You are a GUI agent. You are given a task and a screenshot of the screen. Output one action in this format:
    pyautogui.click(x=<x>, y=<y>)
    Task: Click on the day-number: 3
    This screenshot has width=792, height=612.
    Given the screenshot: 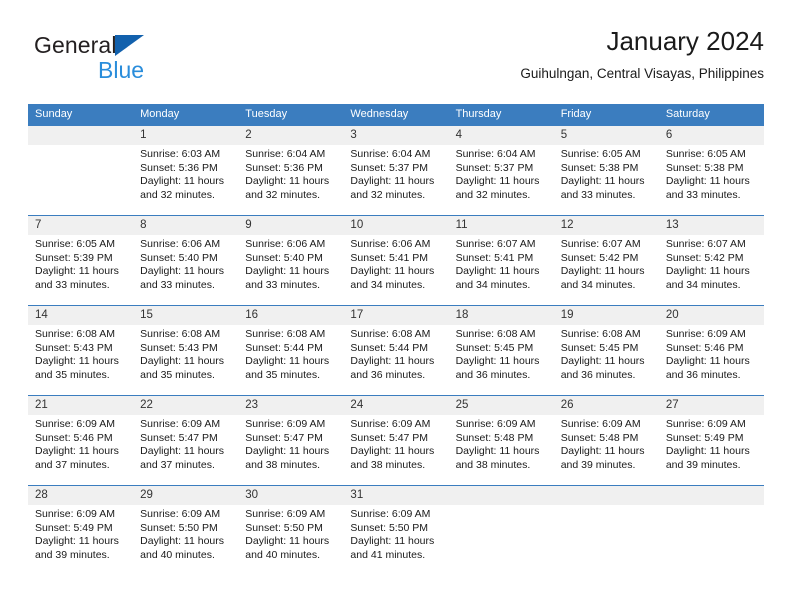 What is the action you would take?
    pyautogui.click(x=395, y=135)
    